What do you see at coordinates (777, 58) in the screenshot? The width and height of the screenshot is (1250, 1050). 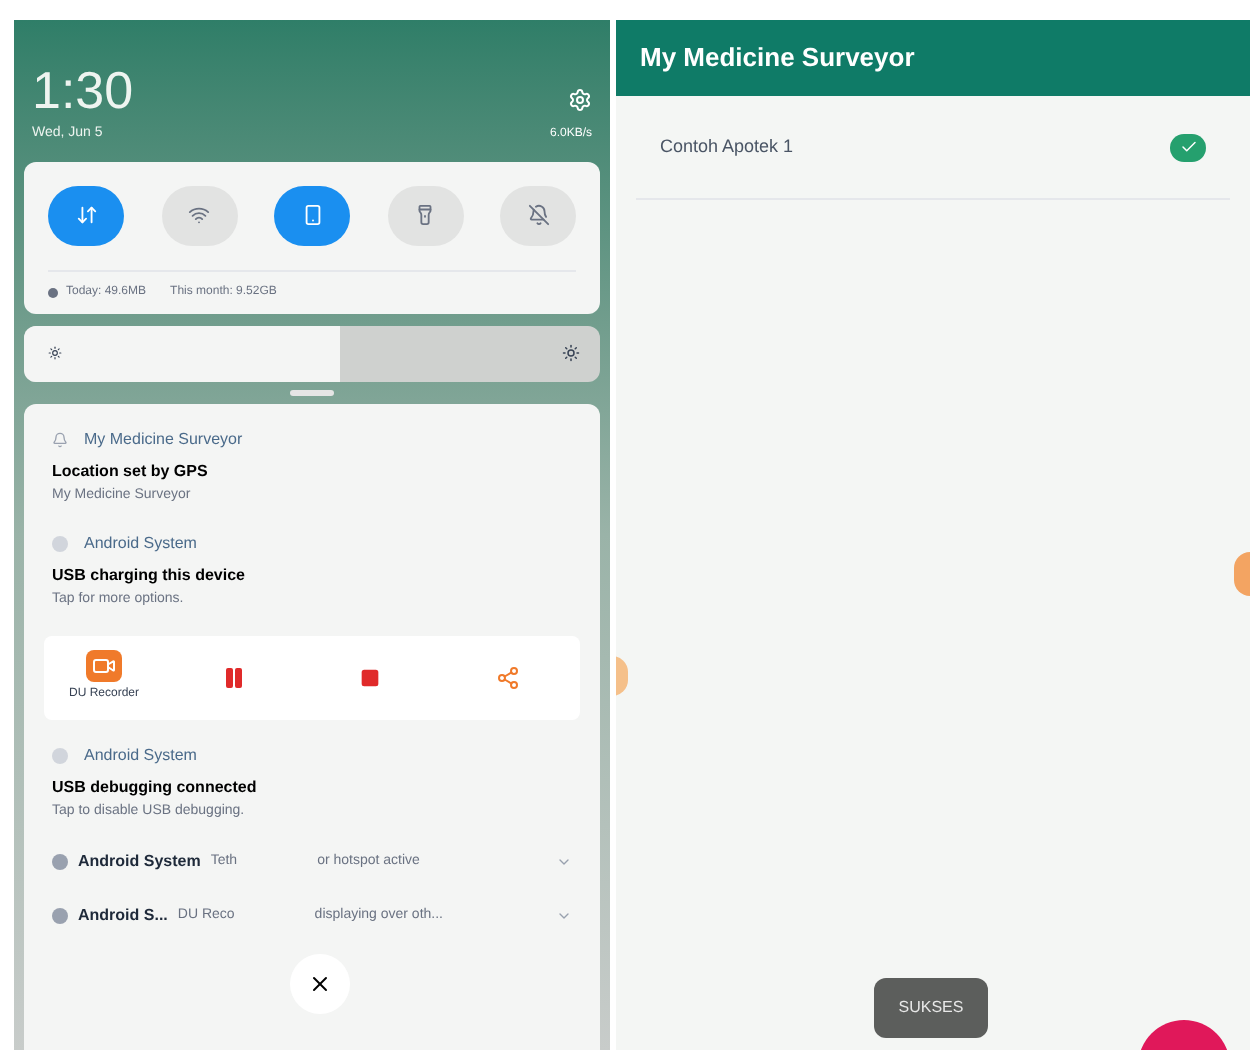 I see `app-title: My Medicine Surveyor` at bounding box center [777, 58].